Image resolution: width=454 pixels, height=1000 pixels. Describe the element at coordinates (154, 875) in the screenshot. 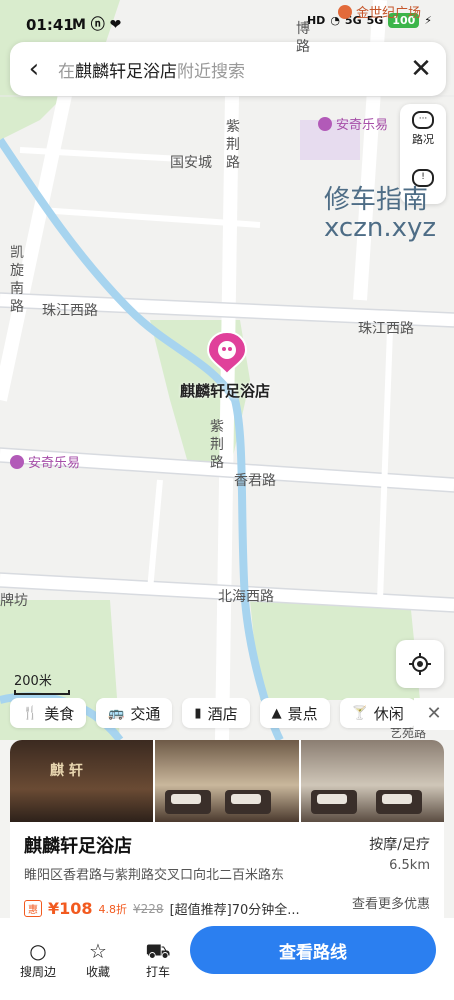

I see `place-address: 睢阳区香君路与紫荆路交叉口向北二百米路东` at that location.